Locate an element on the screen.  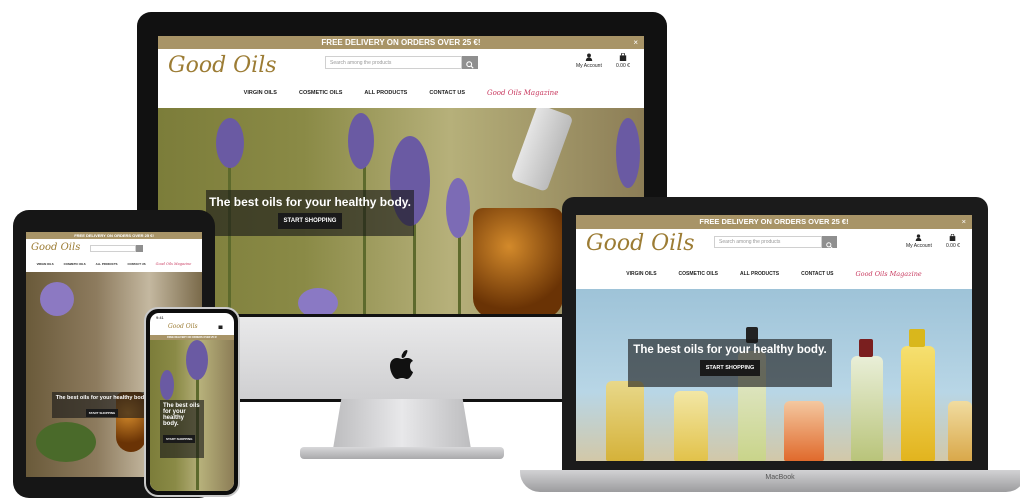
delivery-banner: FREE DELIVERY ON ORDERS OVER 25 €! is located at coordinates (114, 235).